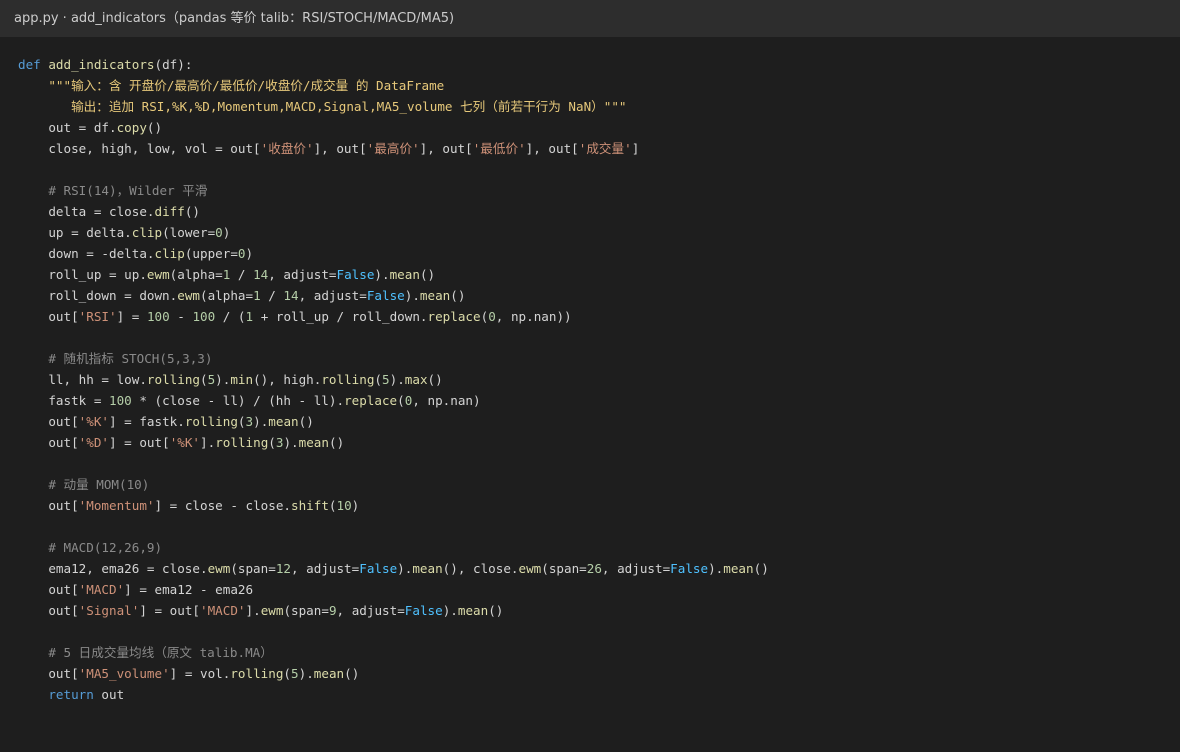 The image size is (1180, 752). I want to click on code-token: 14, so click(291, 295).